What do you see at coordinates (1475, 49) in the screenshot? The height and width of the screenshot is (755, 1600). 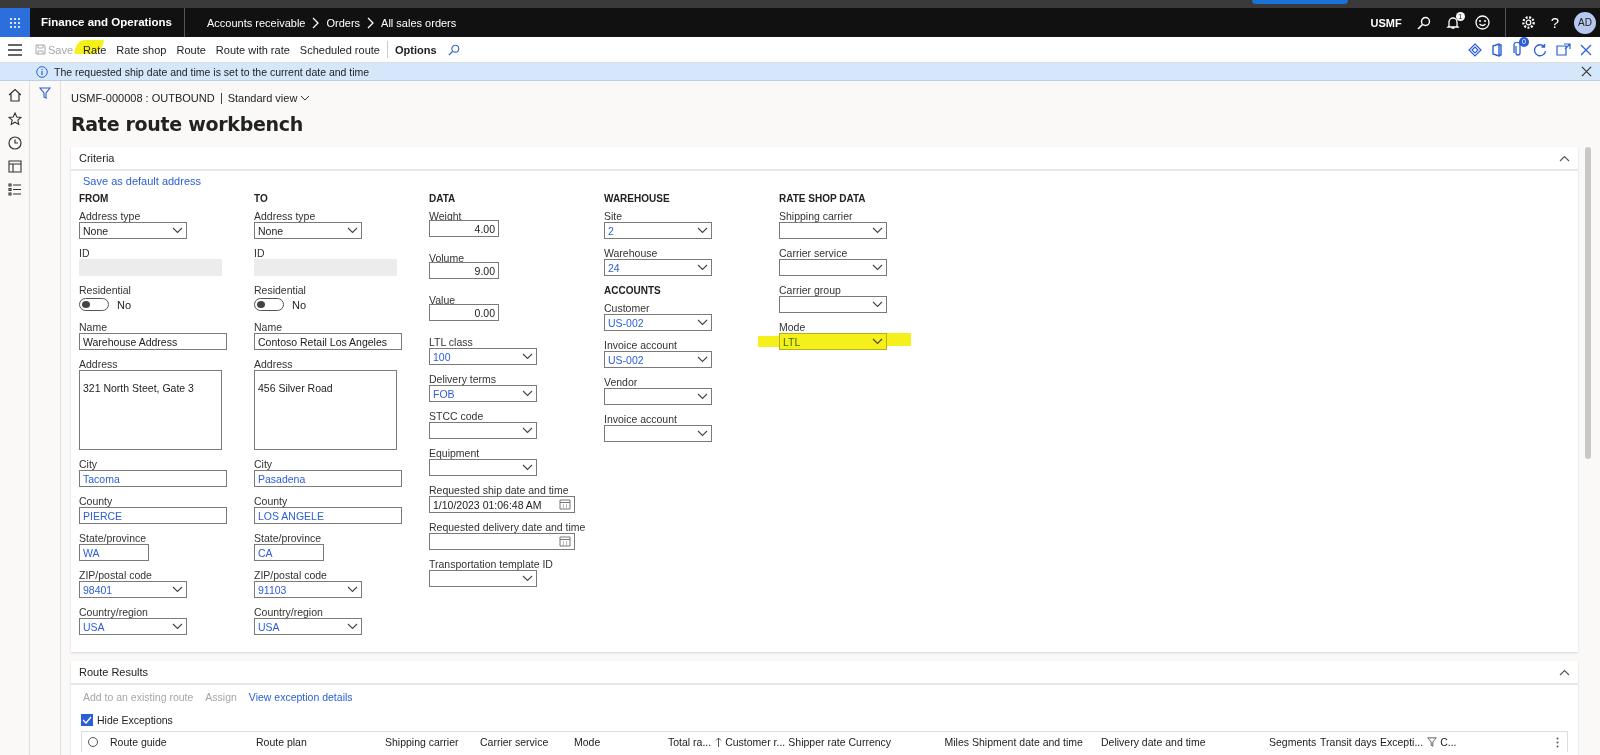 I see `diamond-icon` at bounding box center [1475, 49].